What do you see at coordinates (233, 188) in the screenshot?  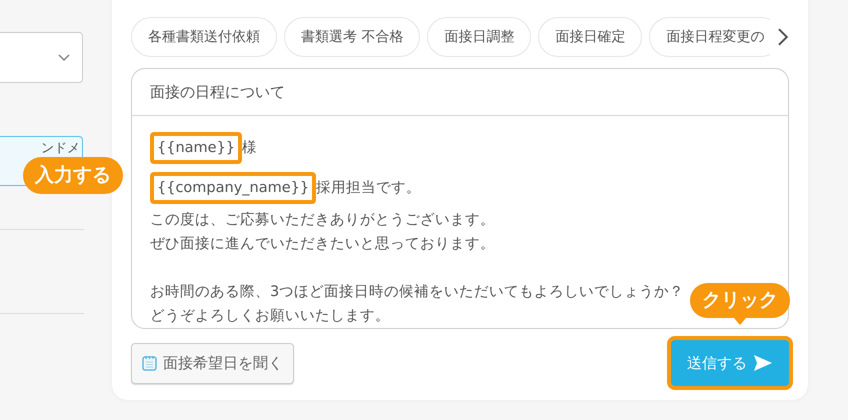 I see `placeholder-tag: {{company_name}}` at bounding box center [233, 188].